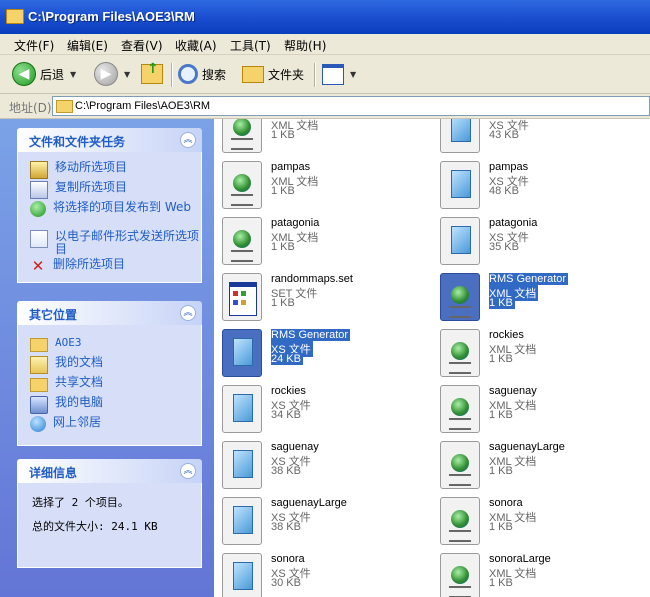 The height and width of the screenshot is (597, 650). What do you see at coordinates (532, 185) in the screenshot?
I see `file-item: pampas XS 文件 48 KB` at bounding box center [532, 185].